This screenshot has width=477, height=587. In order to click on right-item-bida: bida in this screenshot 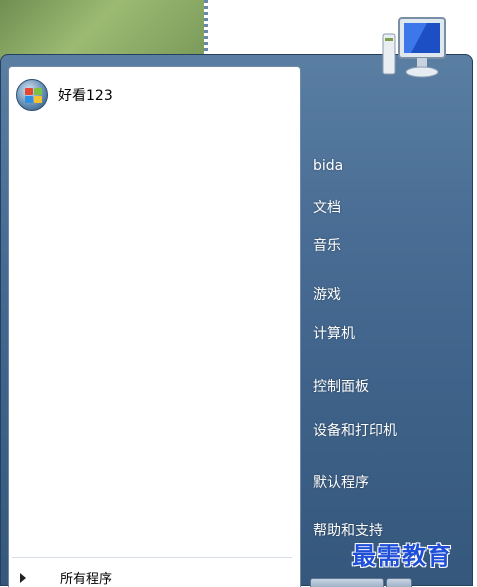, I will do `click(328, 166)`.